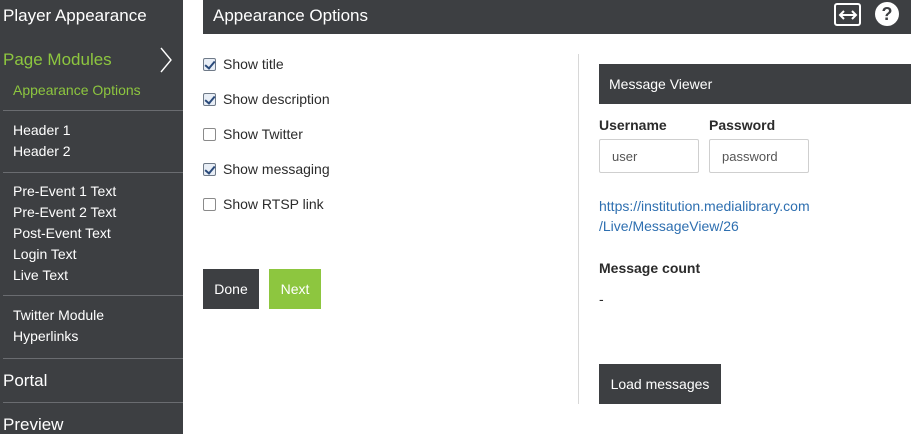 The image size is (911, 434). I want to click on page-title: Appearance Options, so click(290, 15).